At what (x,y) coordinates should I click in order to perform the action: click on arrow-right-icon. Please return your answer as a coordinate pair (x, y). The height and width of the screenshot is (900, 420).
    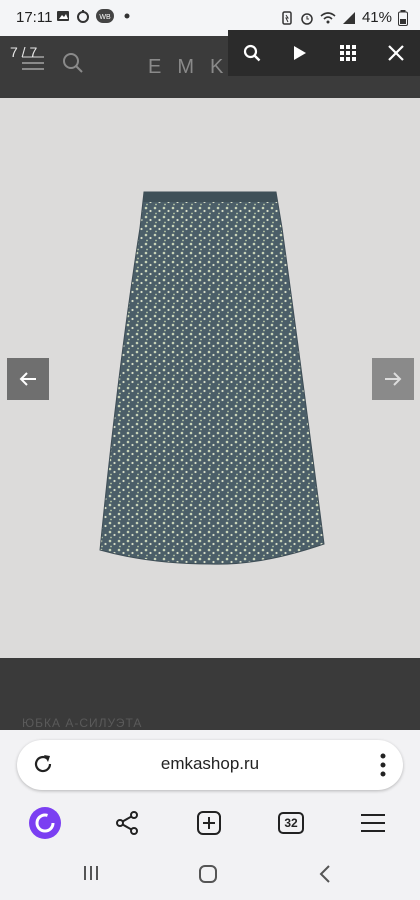
    Looking at the image, I should click on (393, 379).